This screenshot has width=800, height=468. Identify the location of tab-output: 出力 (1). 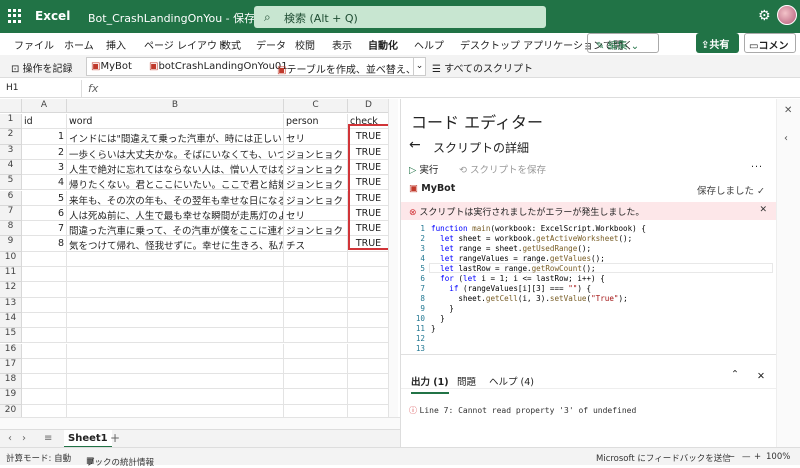
(430, 384).